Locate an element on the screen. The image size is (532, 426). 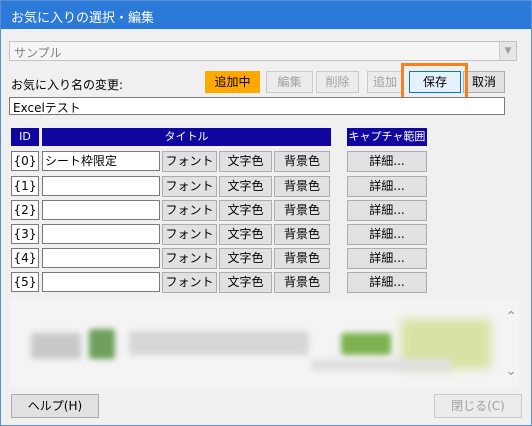
row-id: {4} is located at coordinates (25, 258).